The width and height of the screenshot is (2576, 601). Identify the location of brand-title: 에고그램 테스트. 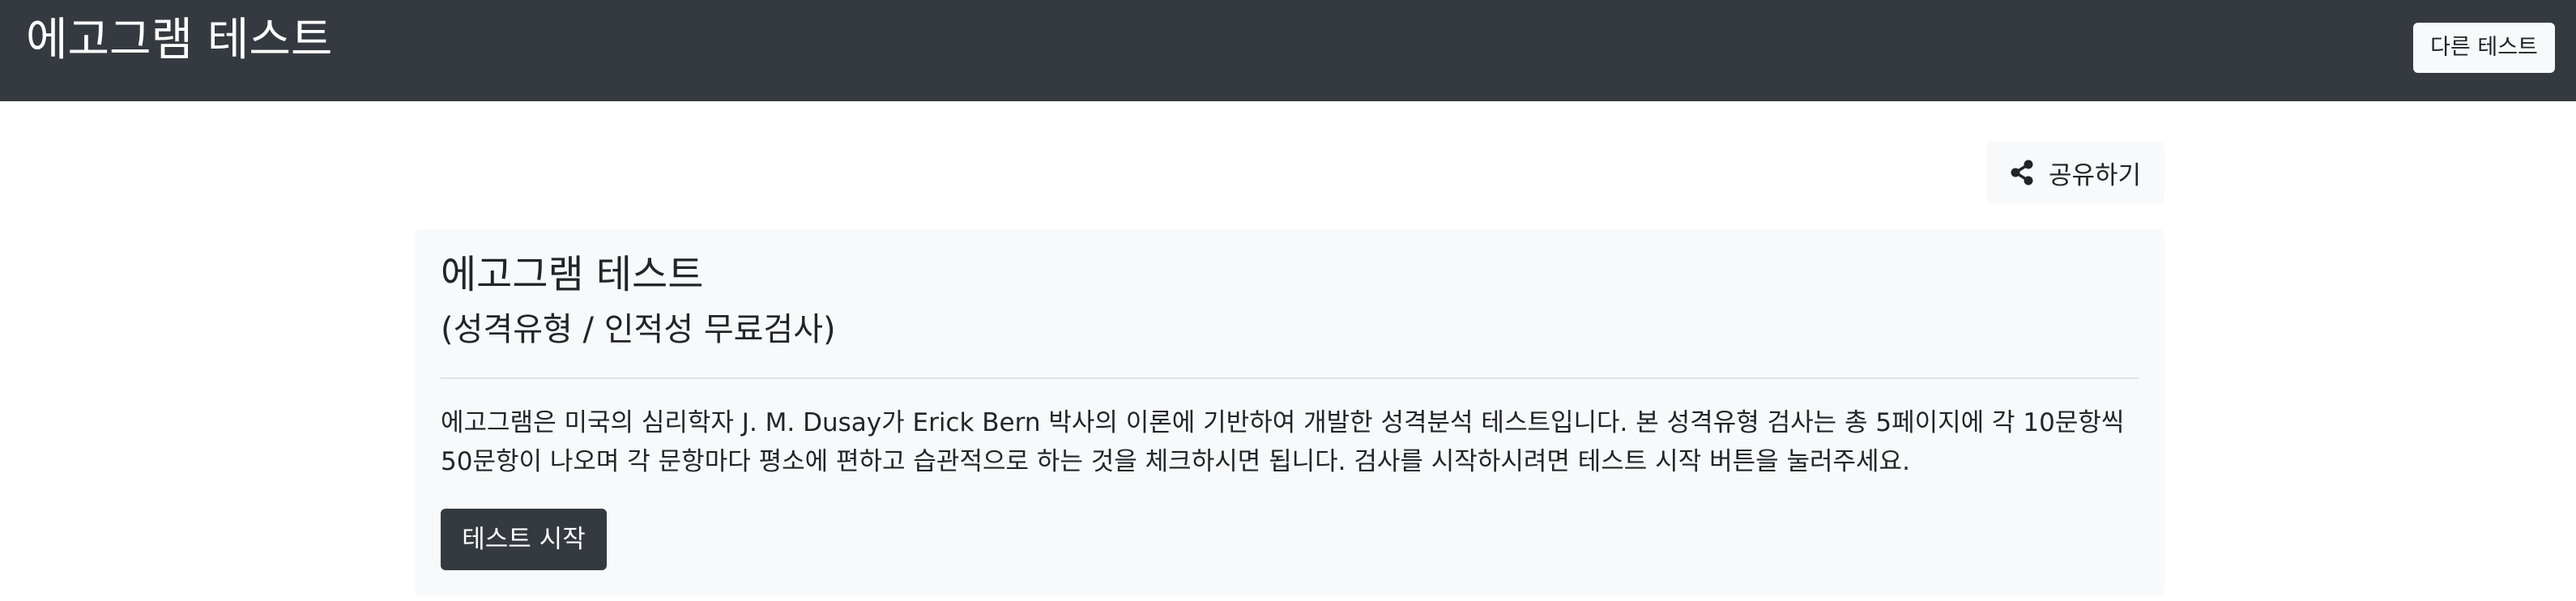
(179, 40).